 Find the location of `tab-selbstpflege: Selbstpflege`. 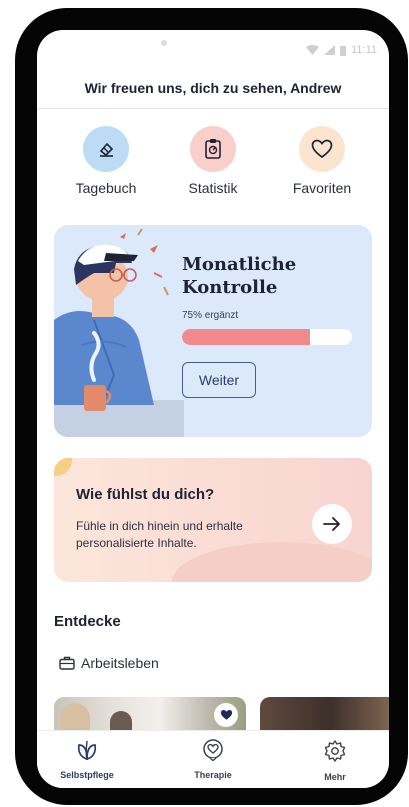

tab-selbstpflege: Selbstpflege is located at coordinates (87, 759).